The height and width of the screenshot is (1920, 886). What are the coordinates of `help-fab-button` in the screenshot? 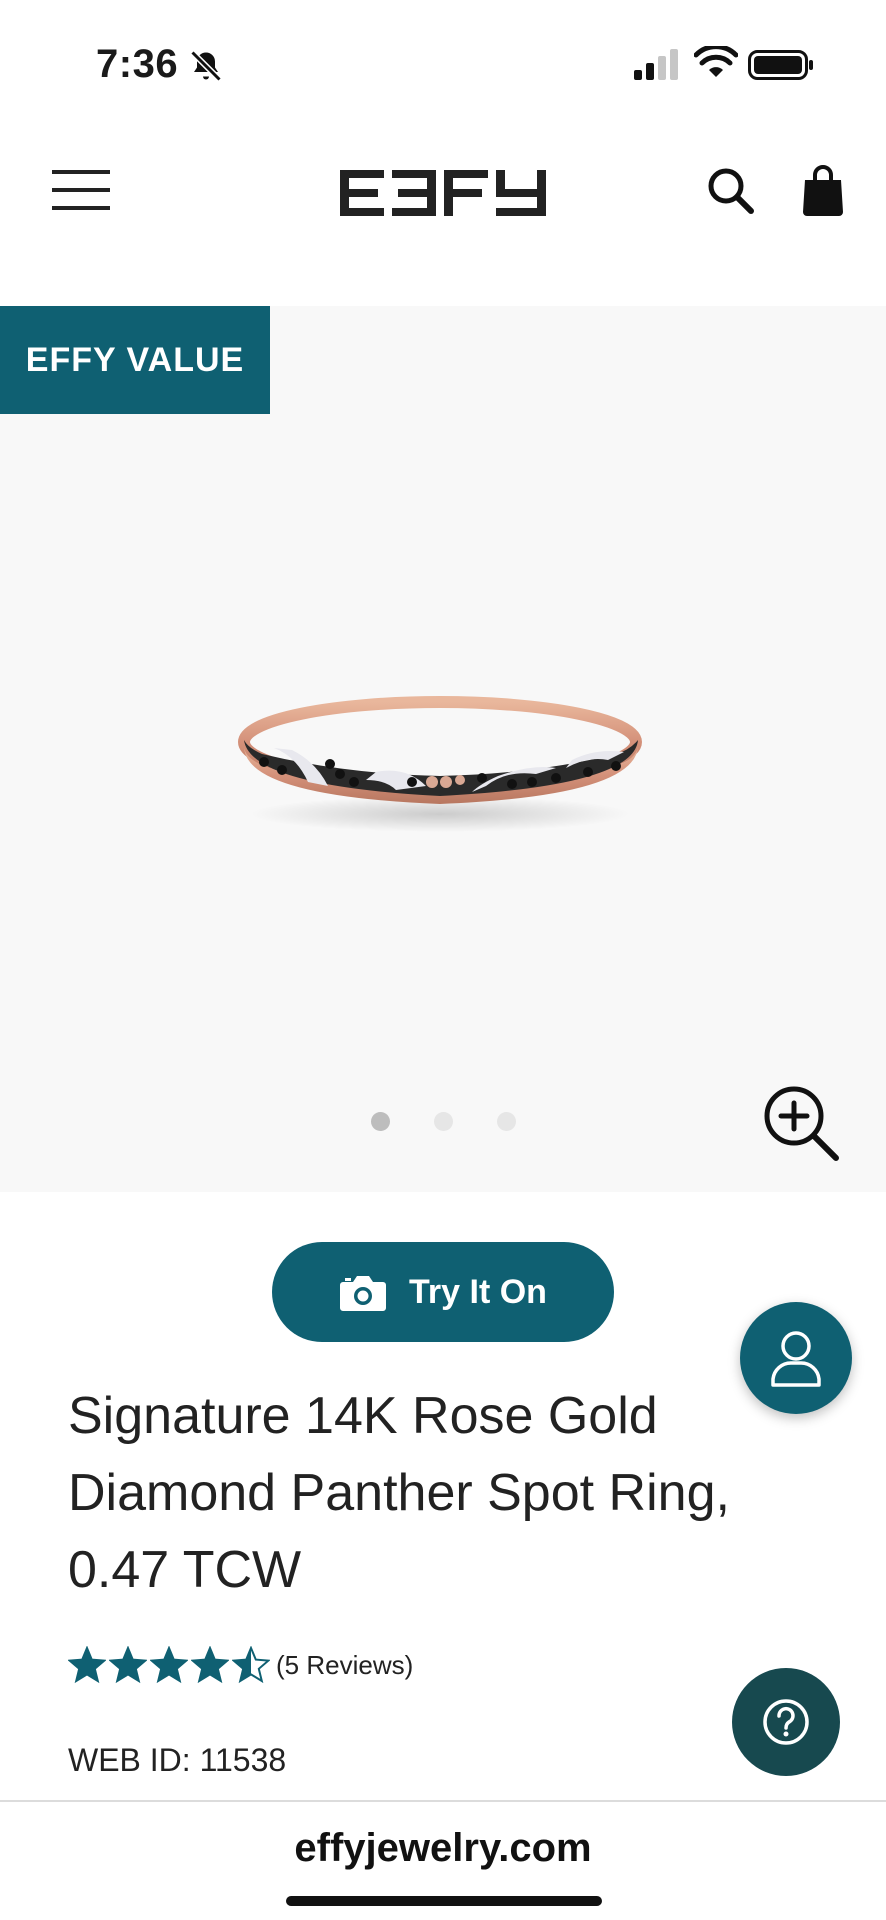 It's located at (786, 1722).